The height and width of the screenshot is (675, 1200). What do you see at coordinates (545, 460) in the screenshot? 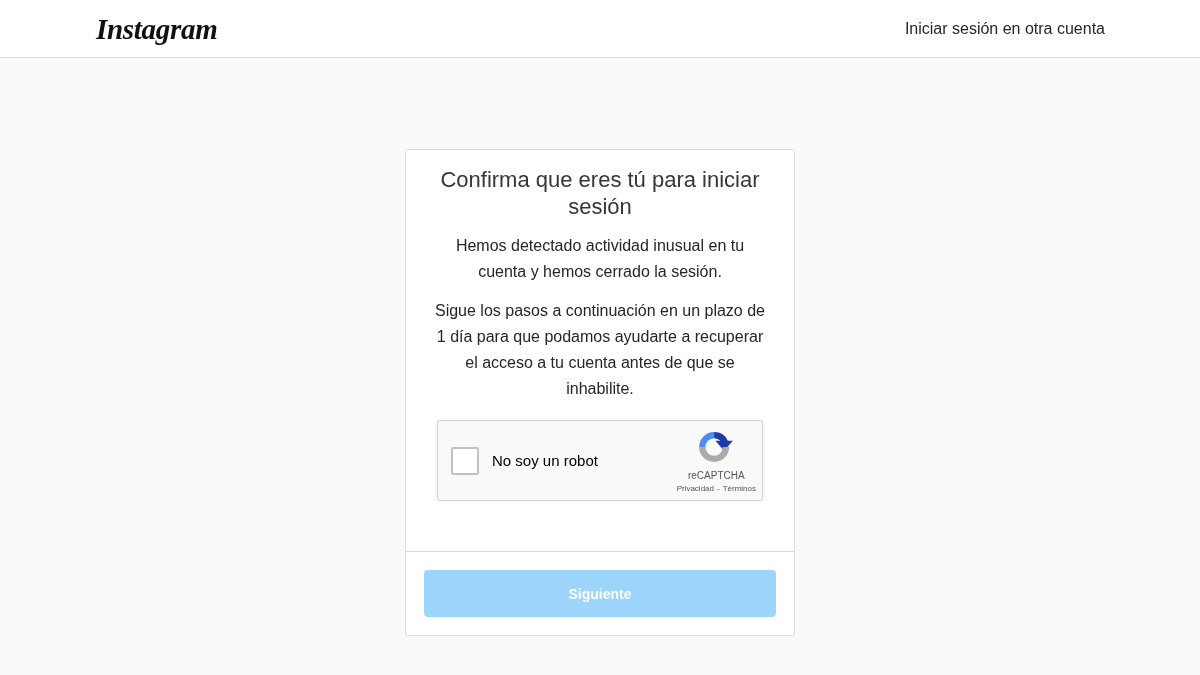
I see `checkbox-label: No soy un robot` at bounding box center [545, 460].